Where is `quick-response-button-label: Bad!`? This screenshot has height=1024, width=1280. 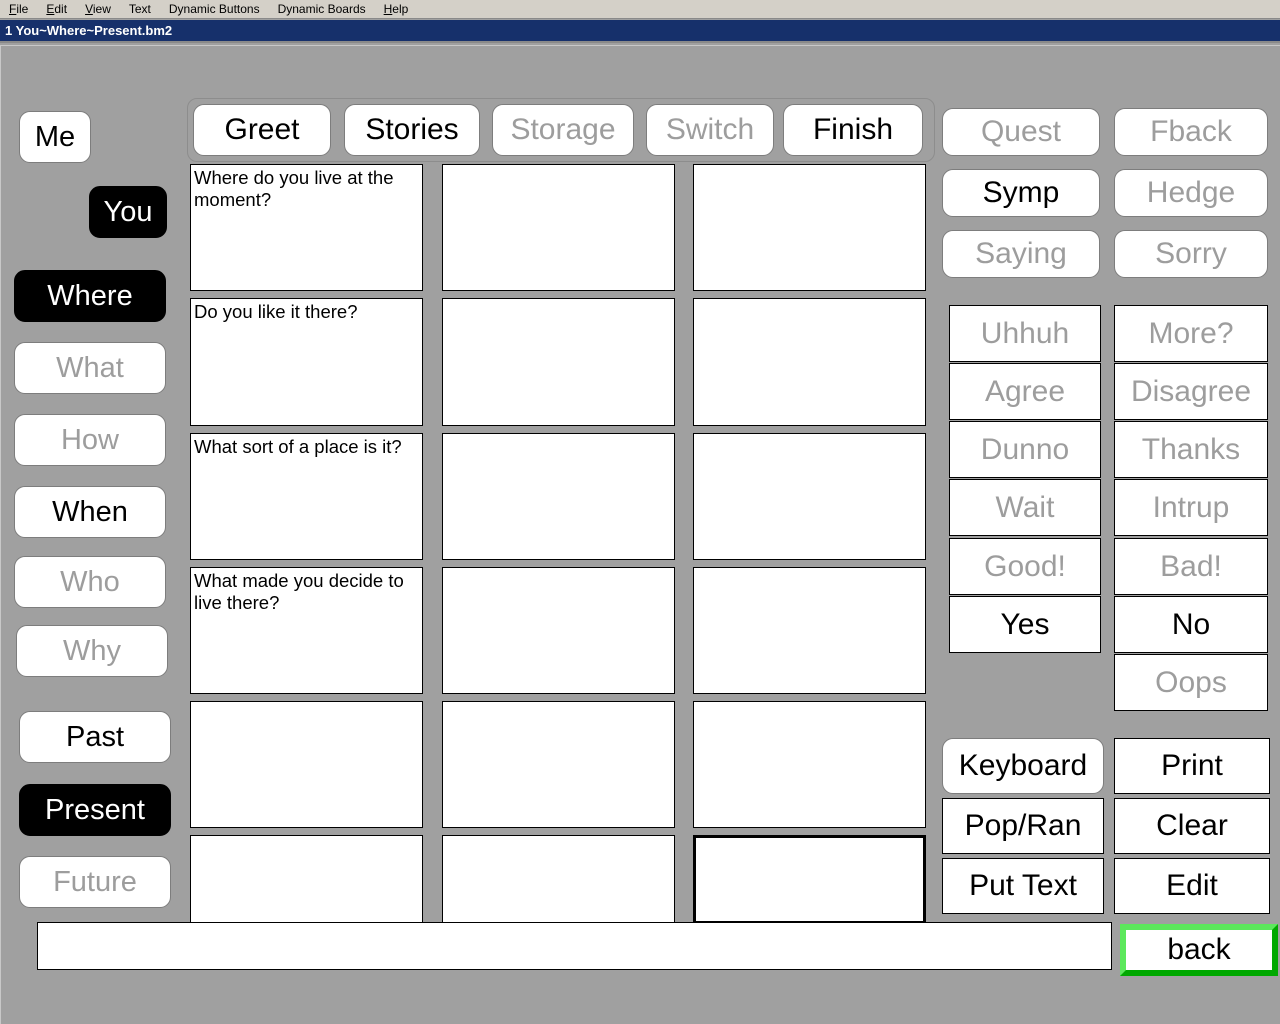 quick-response-button-label: Bad! is located at coordinates (1191, 566).